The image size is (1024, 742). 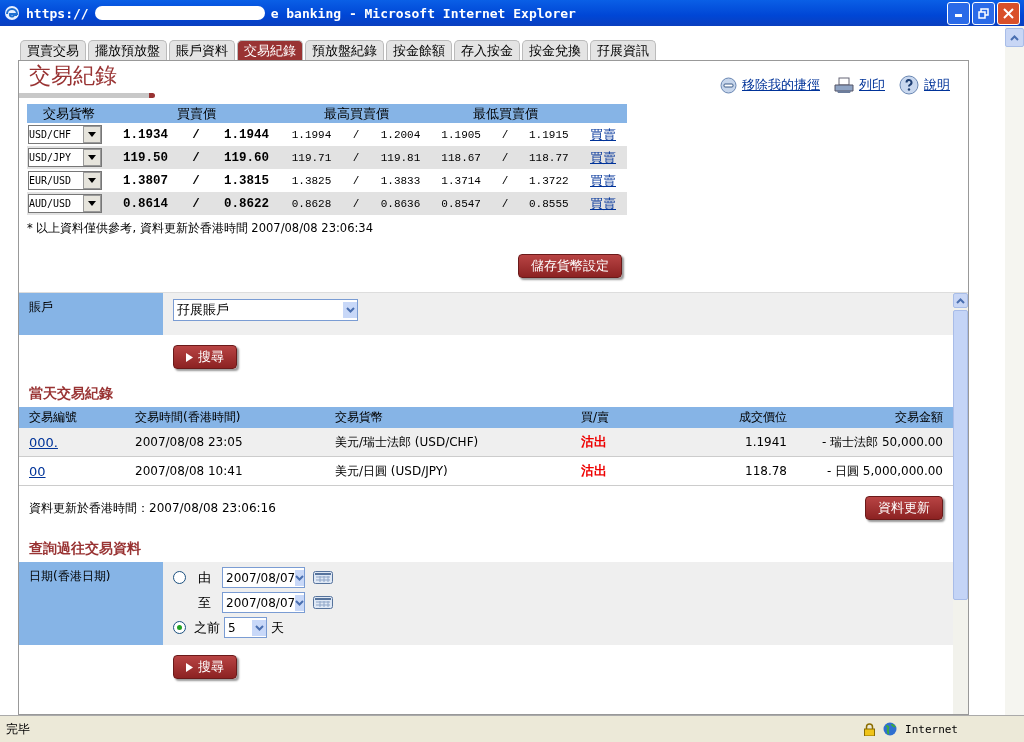 What do you see at coordinates (844, 85) in the screenshot?
I see `printer-icon` at bounding box center [844, 85].